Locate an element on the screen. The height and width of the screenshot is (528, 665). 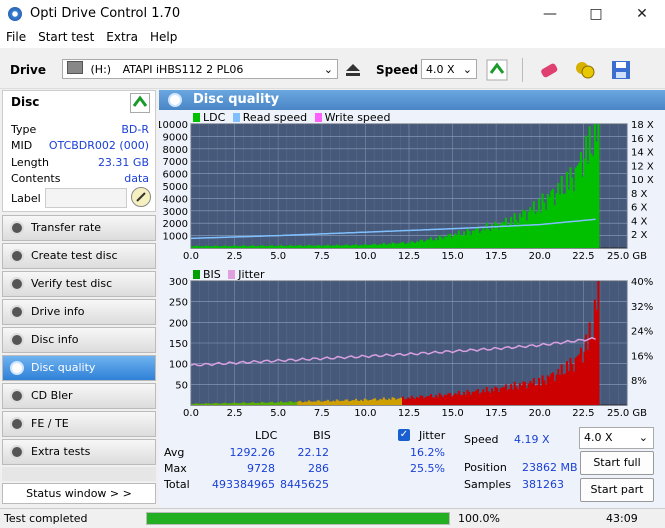
erase-button is located at coordinates (549, 70).